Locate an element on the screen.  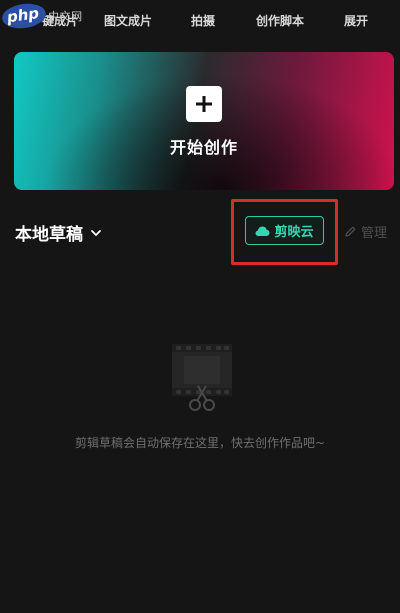
manage-button: 管理 is located at coordinates (365, 231).